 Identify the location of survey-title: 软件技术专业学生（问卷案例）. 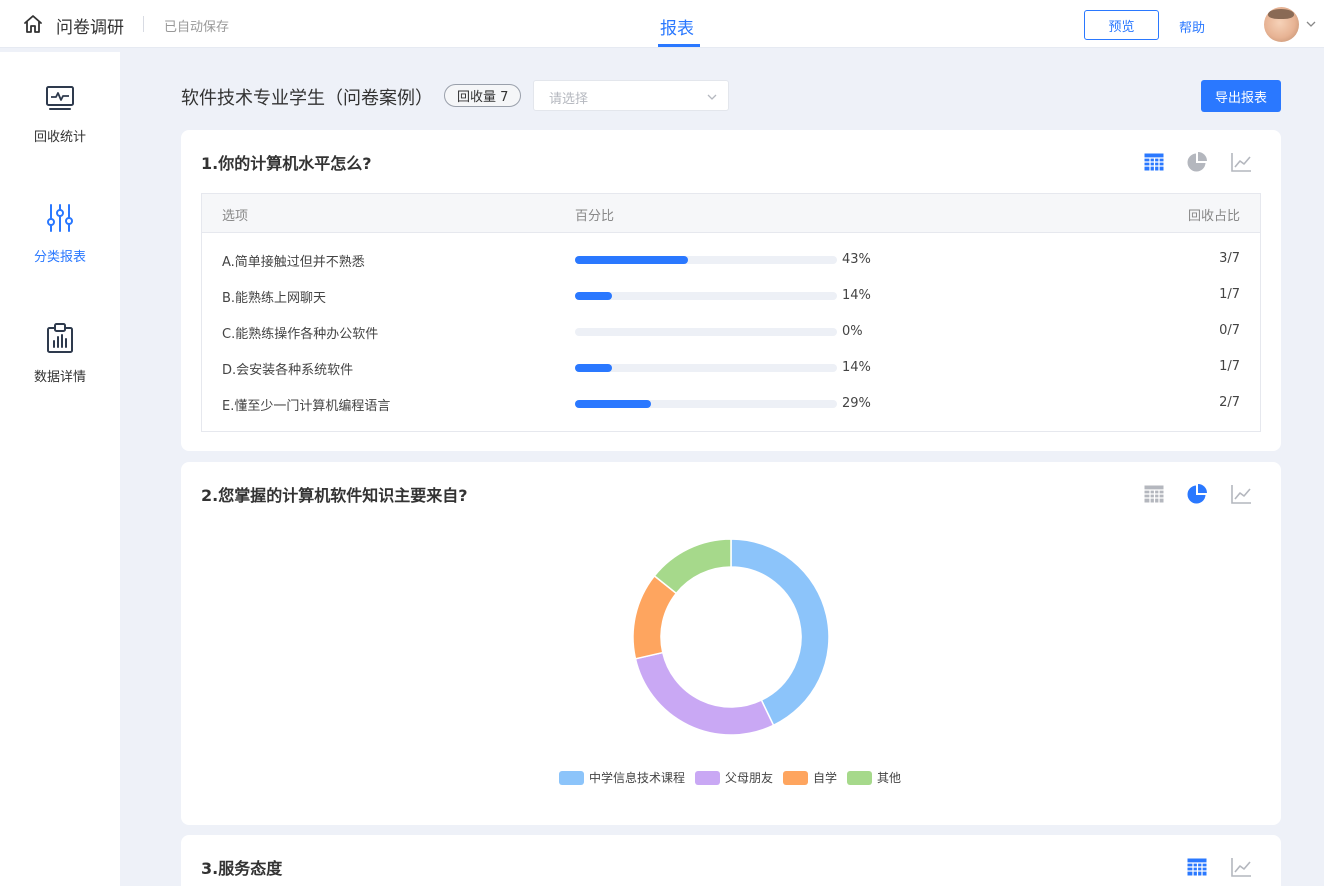
(307, 98).